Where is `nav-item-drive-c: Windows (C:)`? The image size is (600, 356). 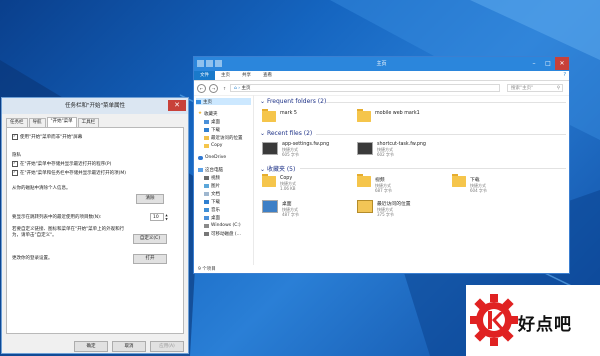
nav-item-drive-c: Windows (C:) is located at coordinates (222, 225).